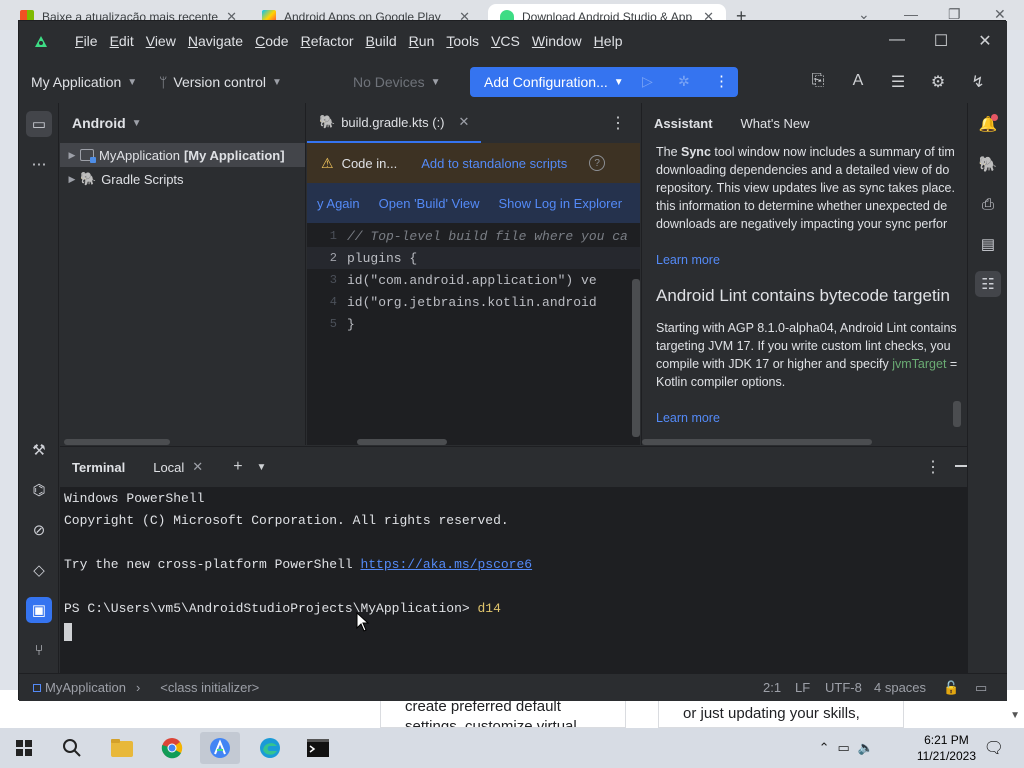  Describe the element at coordinates (473, 258) in the screenshot. I see `code-line-current: 2 plugins {` at that location.